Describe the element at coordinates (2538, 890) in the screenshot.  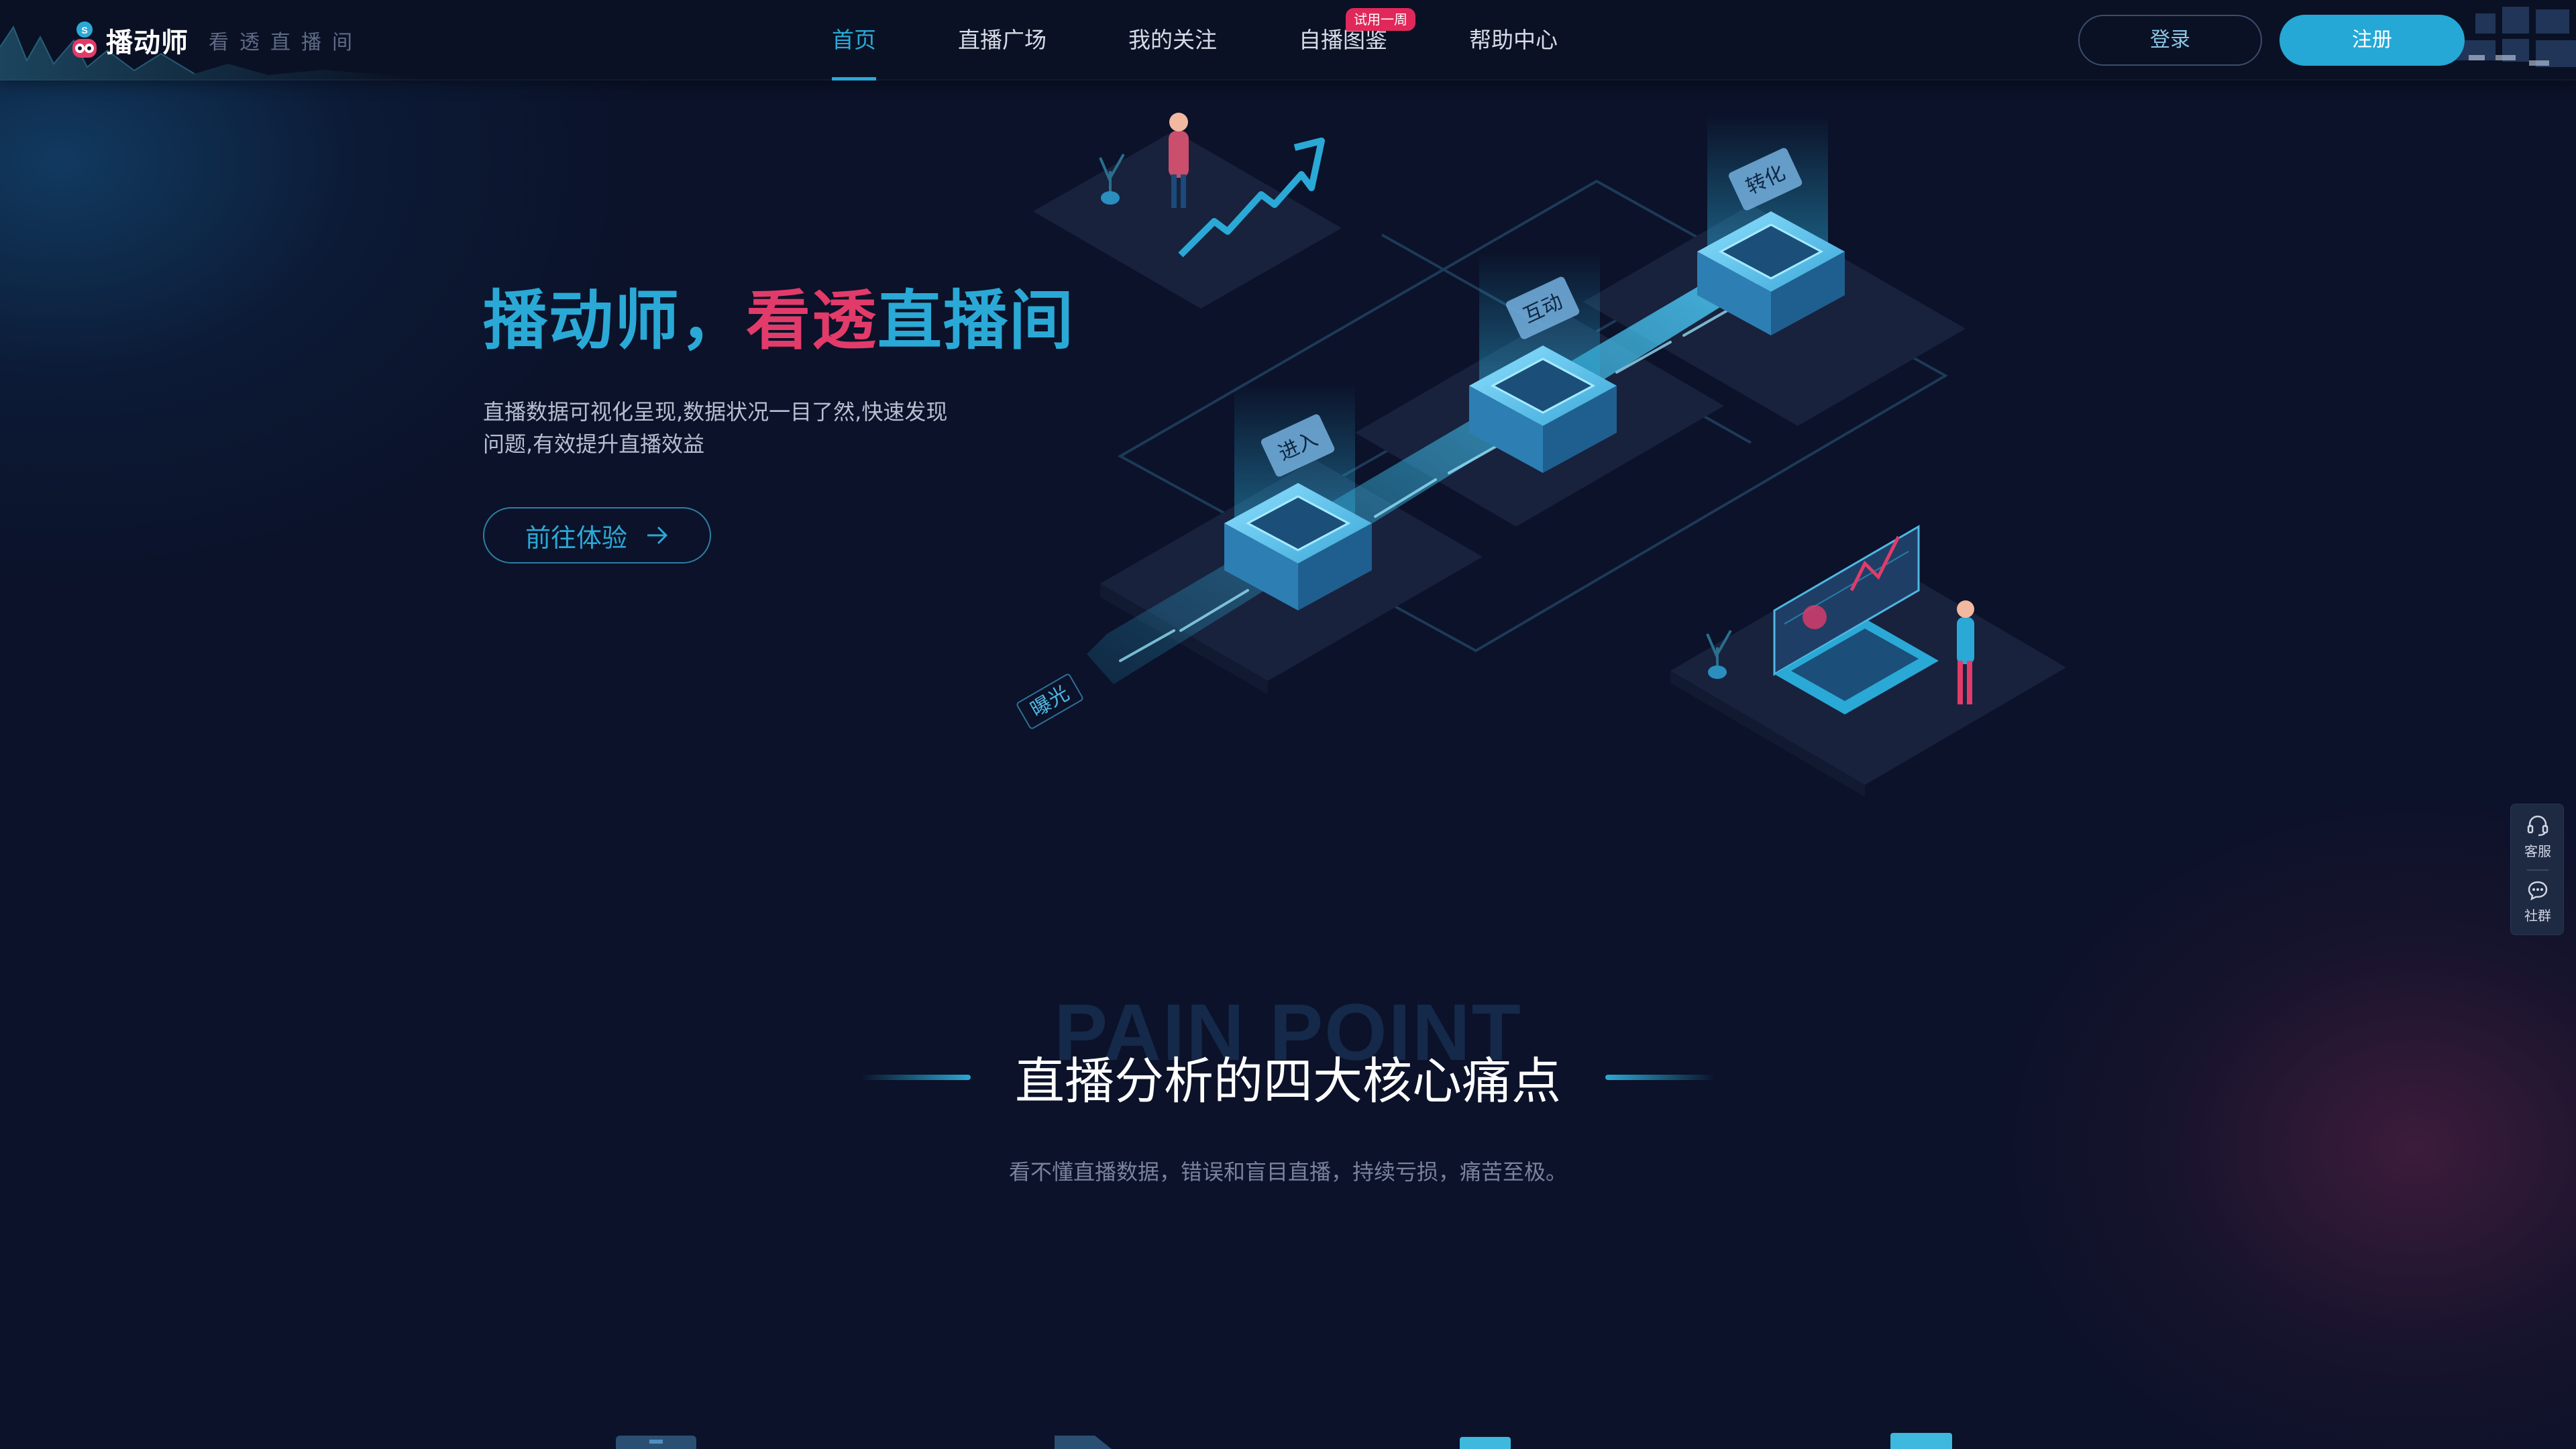
I see `chat-bubble-icon` at that location.